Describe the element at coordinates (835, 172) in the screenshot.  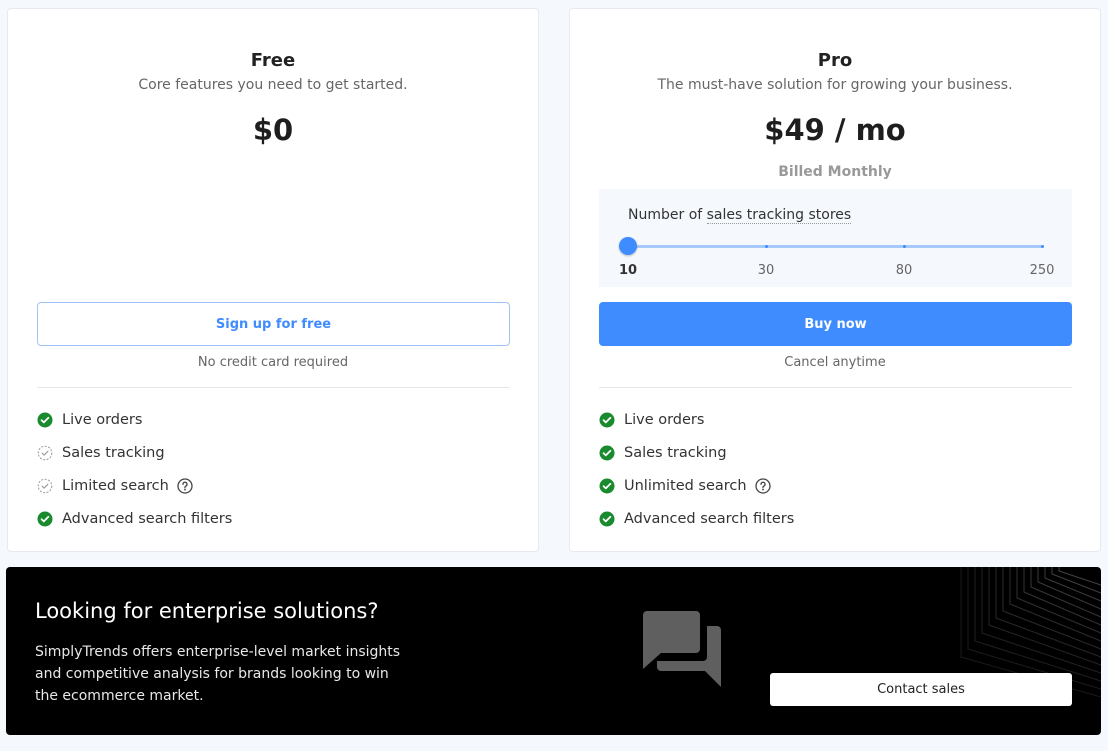
I see `billing-period: Billed Monthly` at that location.